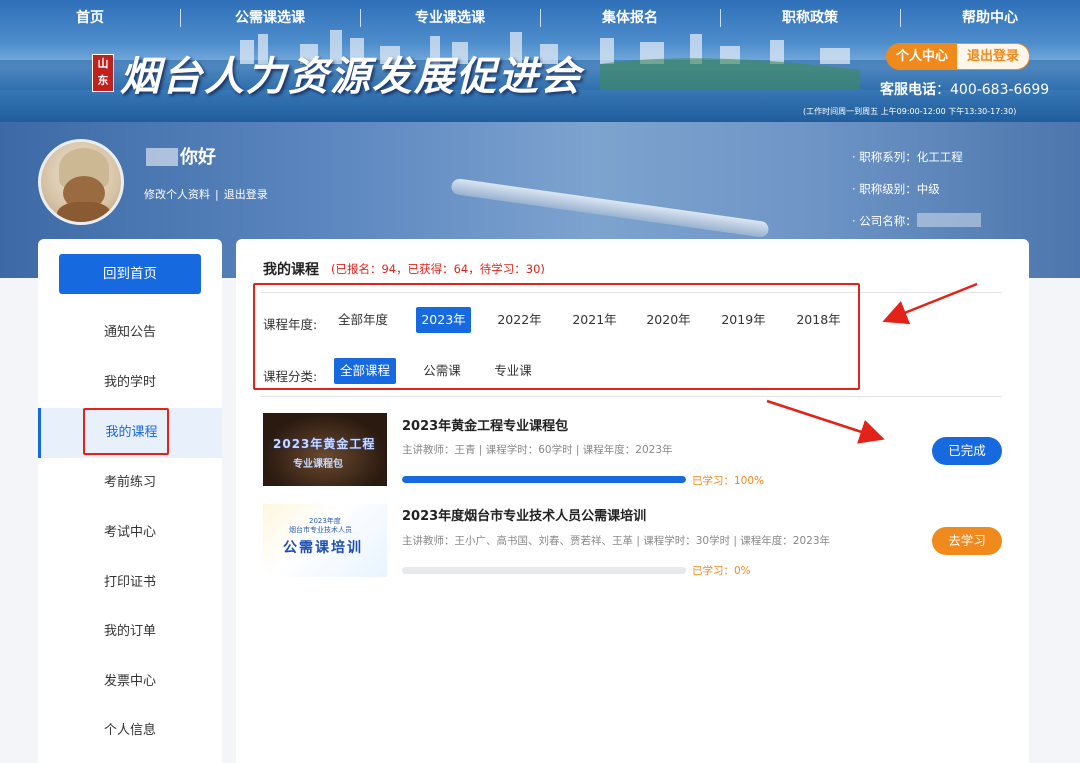 This screenshot has height=763, width=1080. Describe the element at coordinates (825, 421) in the screenshot. I see `arrow-to-completed` at that location.